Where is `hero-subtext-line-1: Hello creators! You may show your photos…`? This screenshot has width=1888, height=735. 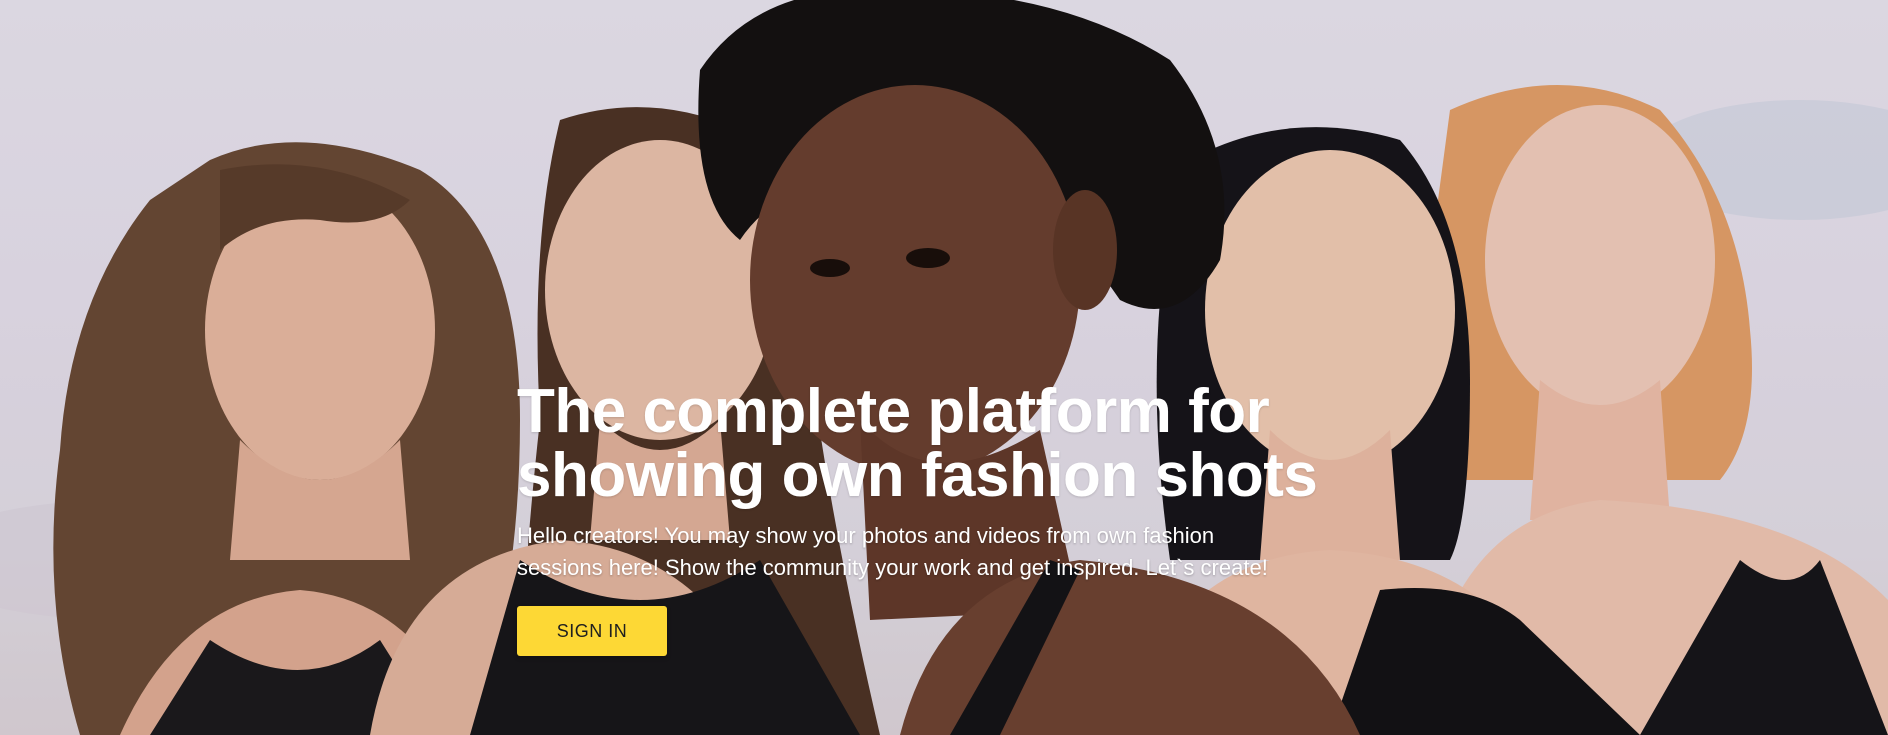
hero-subtext-line-1: Hello creators! You may show your photos… is located at coordinates (866, 535).